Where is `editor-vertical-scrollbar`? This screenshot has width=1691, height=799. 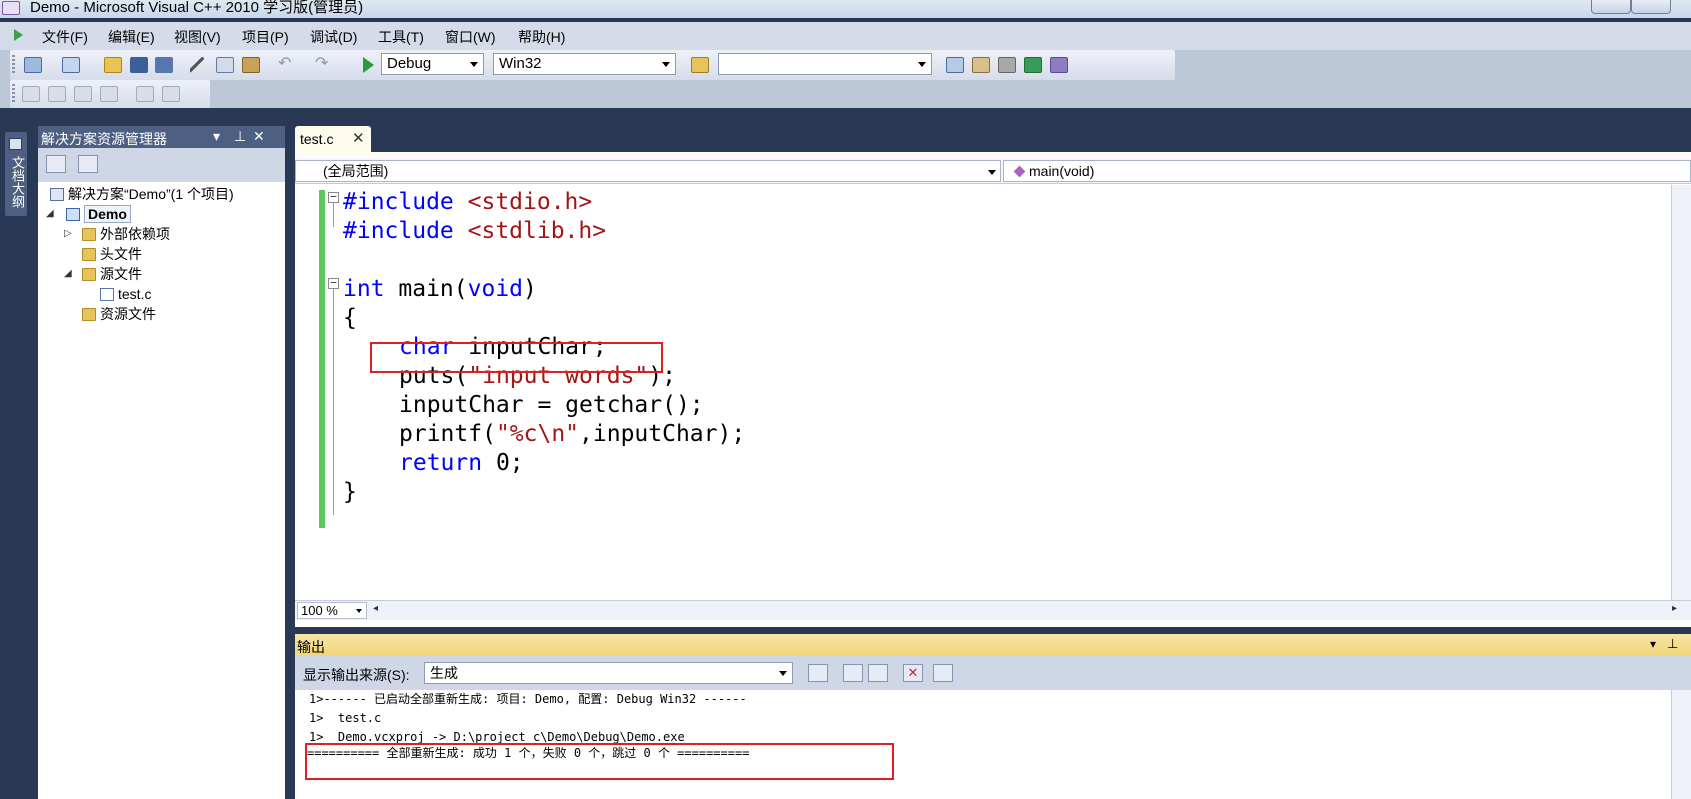 editor-vertical-scrollbar is located at coordinates (1681, 392).